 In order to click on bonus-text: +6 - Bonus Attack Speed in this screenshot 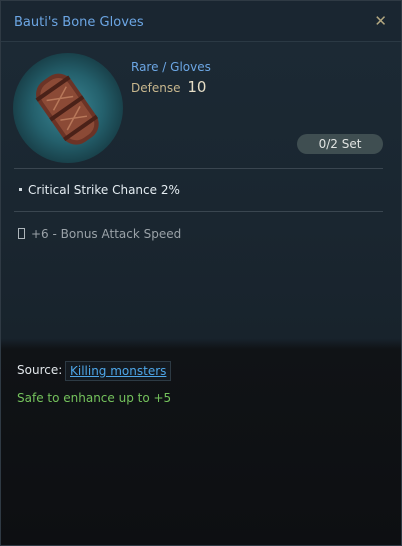, I will do `click(106, 234)`.